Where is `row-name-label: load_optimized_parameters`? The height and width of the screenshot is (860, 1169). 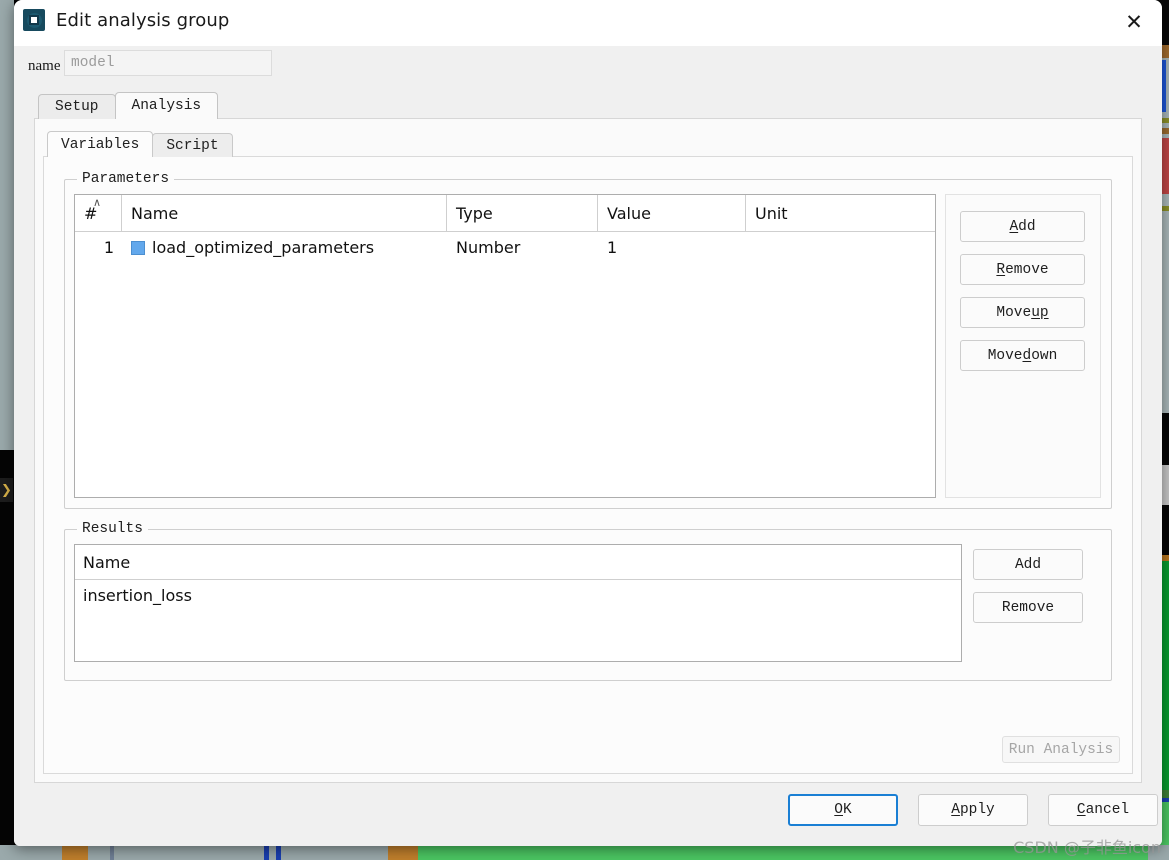
row-name-label: load_optimized_parameters is located at coordinates (263, 247).